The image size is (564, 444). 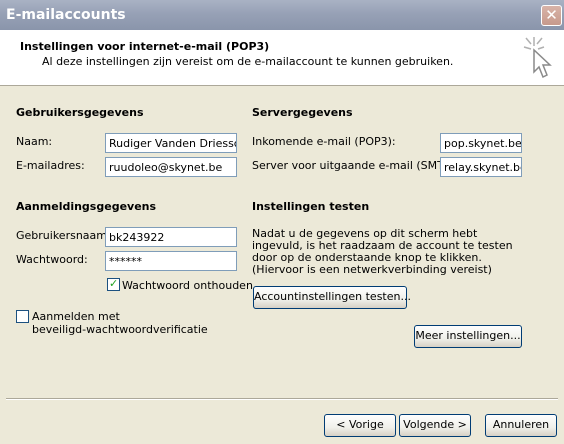 I want to click on username-field: bk243922, so click(x=171, y=237).